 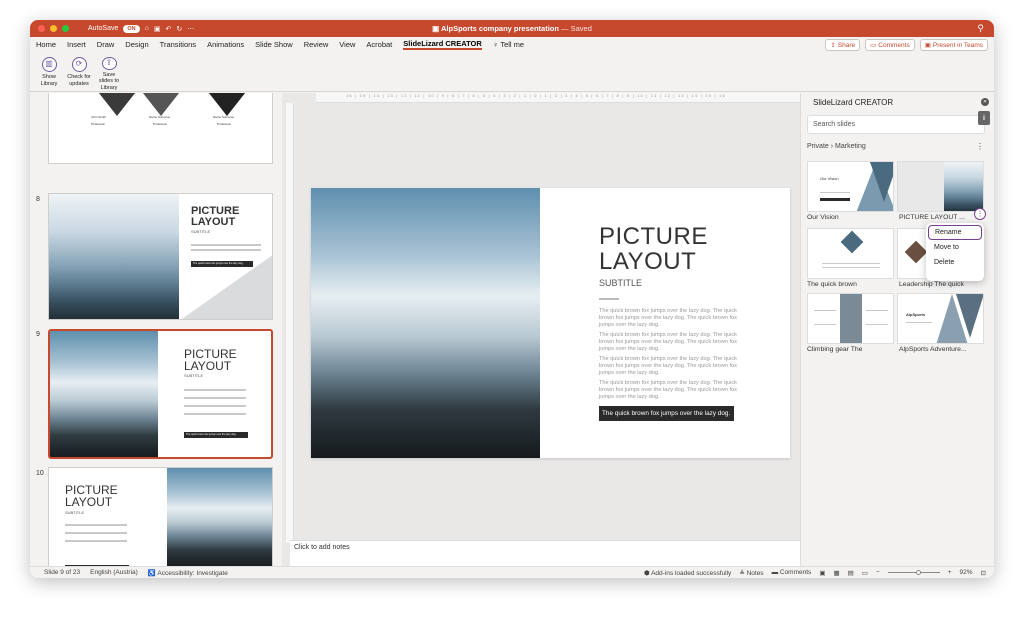 I want to click on library-slide-thumb: AlpSports, so click(x=940, y=318).